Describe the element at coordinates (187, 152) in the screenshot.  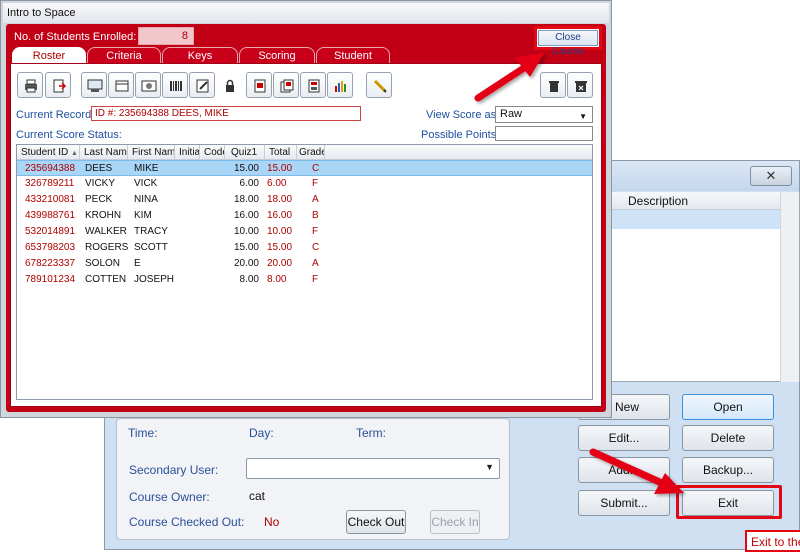
I see `col-initial: Initial` at that location.